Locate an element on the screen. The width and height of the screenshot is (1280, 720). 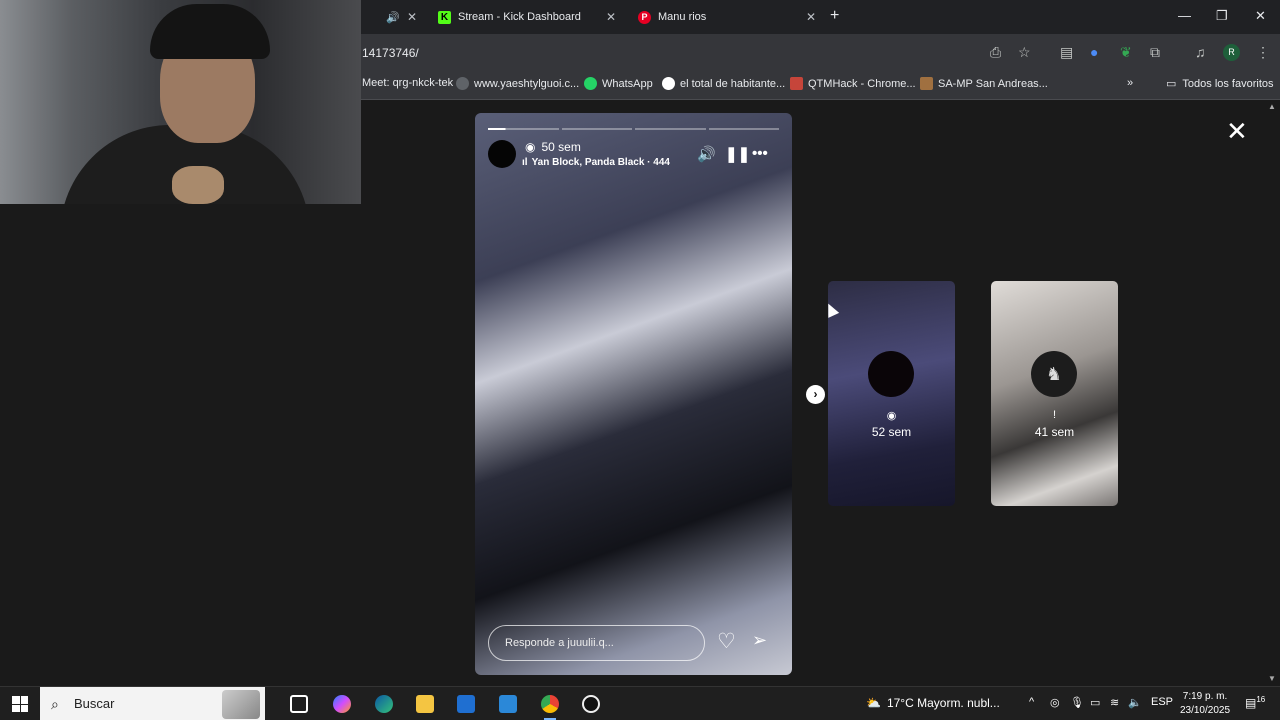
search-icon: ⌕ is located at coordinates (55, 704).